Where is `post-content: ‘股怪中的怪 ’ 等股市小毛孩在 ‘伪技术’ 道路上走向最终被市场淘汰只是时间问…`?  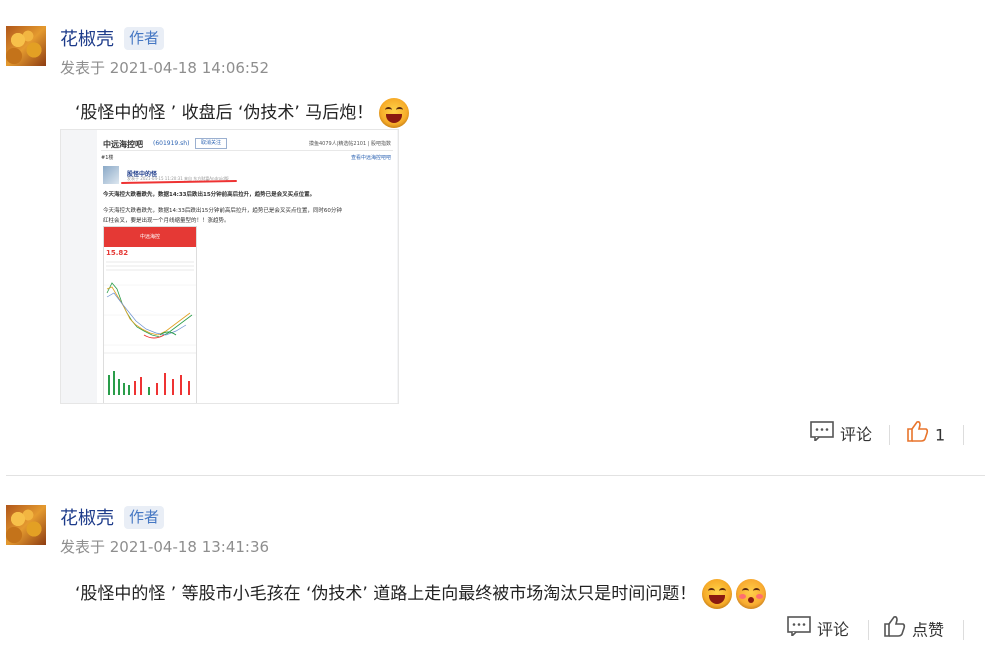
post-content: ‘股怪中的怪 ’ 等股市小毛孩在 ‘伪技术’ 道路上走向最终被市场淘汰只是时间问… is located at coordinates (421, 594).